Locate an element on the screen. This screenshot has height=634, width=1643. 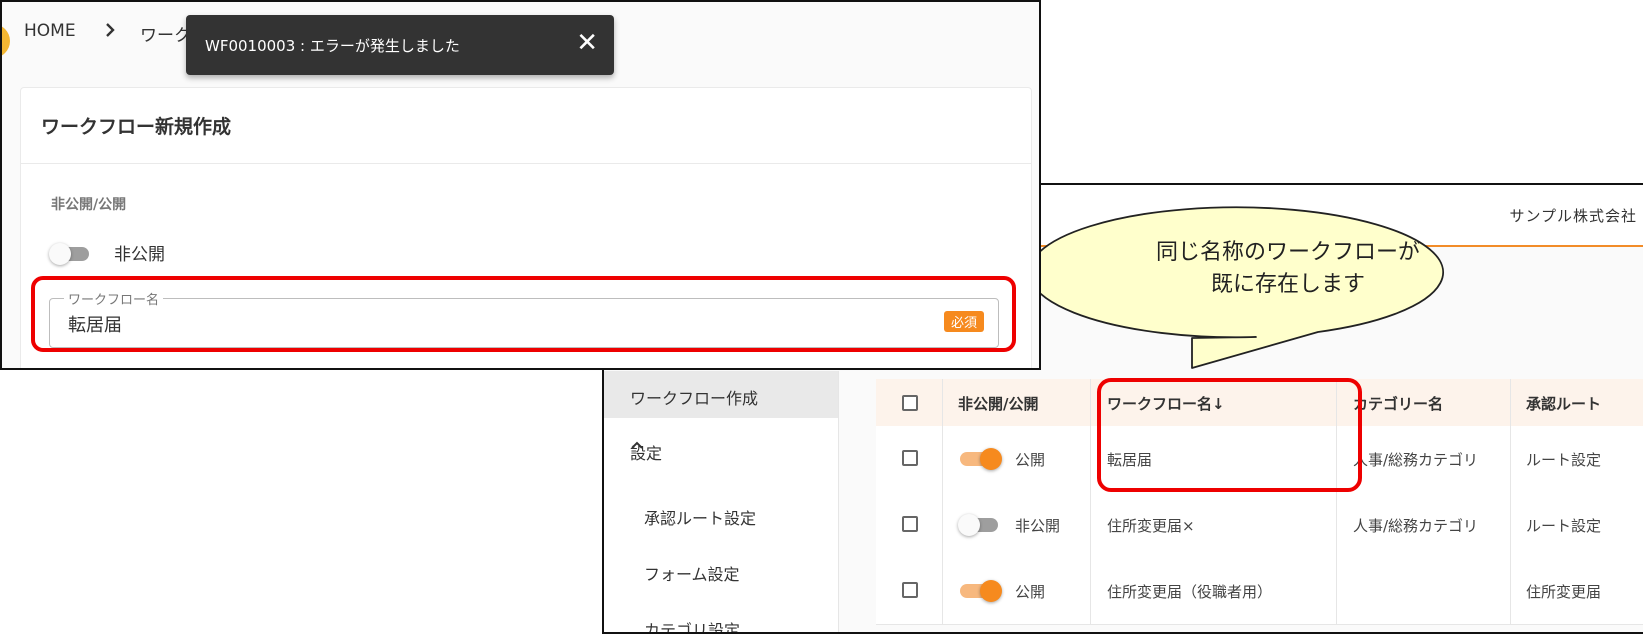
sidebar-item-label: カテゴリ設定 is located at coordinates (692, 627).